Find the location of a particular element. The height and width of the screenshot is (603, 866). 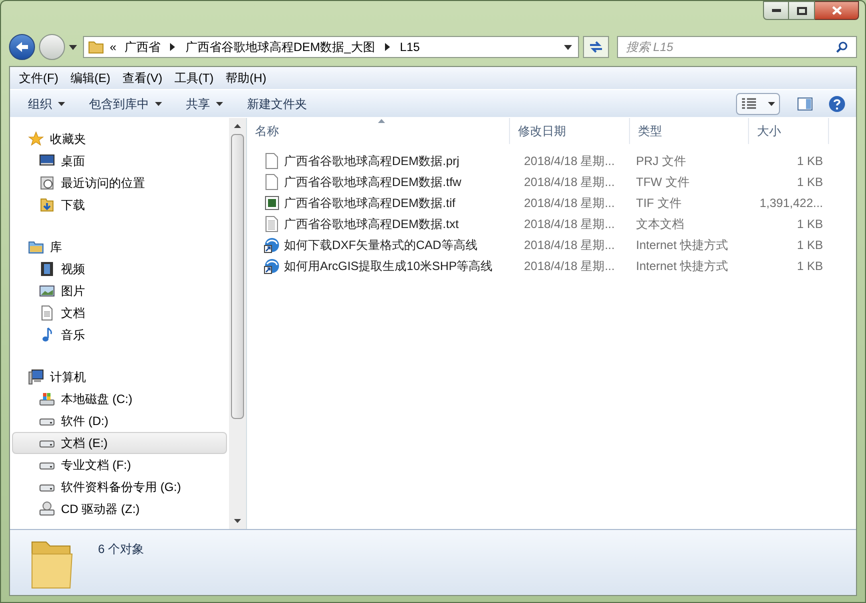

file-type: 文本文档 is located at coordinates (660, 224).